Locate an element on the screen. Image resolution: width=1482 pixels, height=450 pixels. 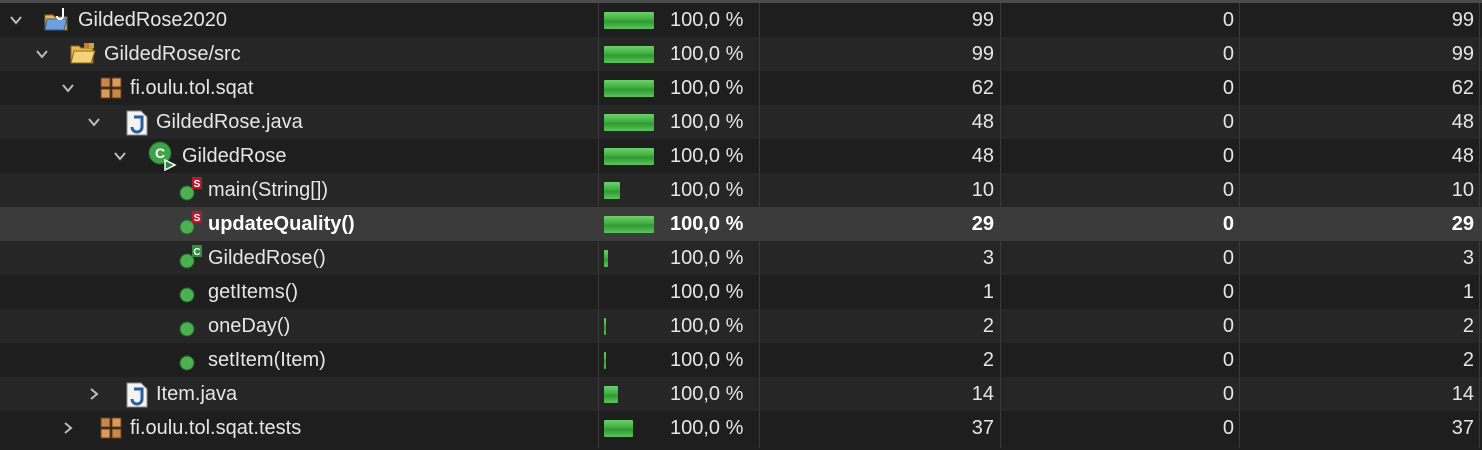
element-cell: C GildedRose is located at coordinates (299, 156).